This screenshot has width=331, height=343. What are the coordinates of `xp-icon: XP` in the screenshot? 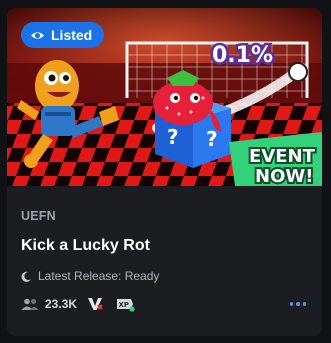 It's located at (125, 304).